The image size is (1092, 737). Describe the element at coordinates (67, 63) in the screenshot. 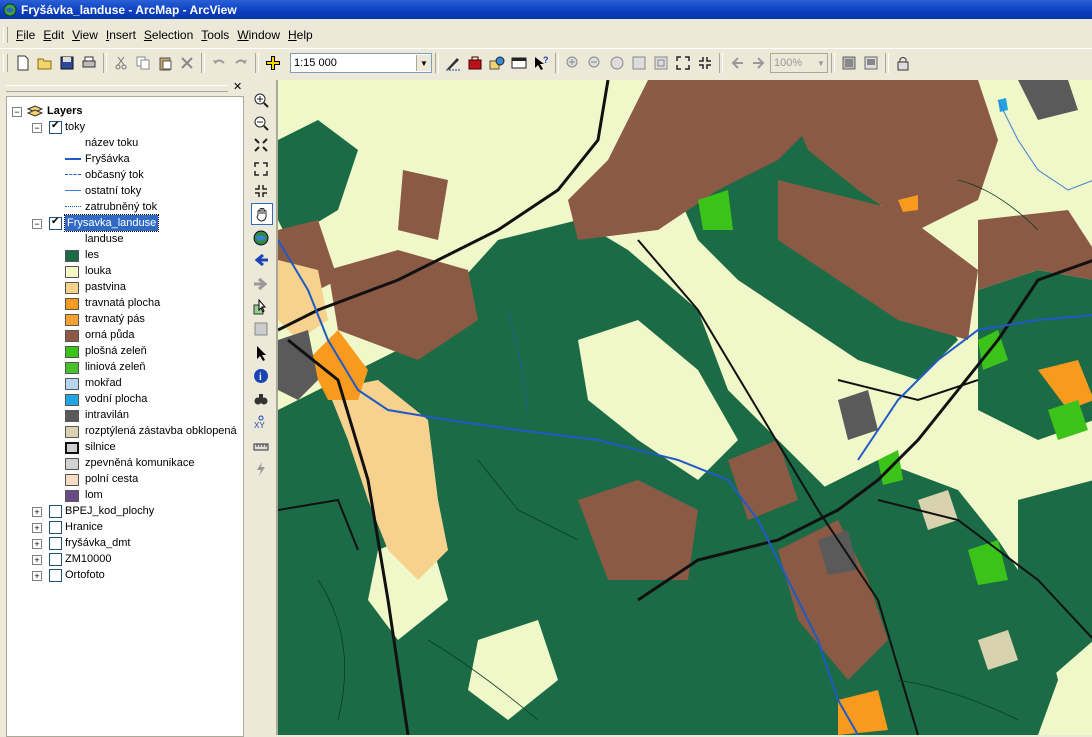

I see `save-button` at that location.